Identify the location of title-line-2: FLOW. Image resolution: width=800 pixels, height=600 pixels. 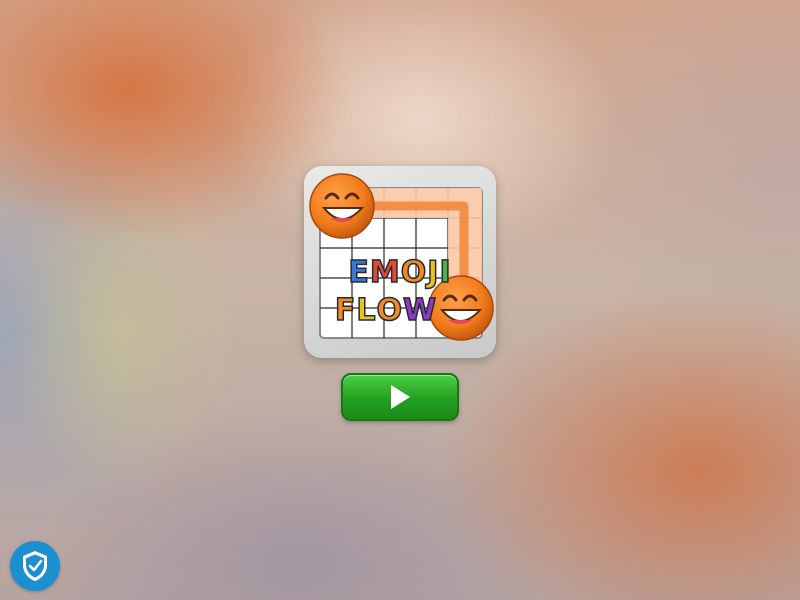
(386, 310).